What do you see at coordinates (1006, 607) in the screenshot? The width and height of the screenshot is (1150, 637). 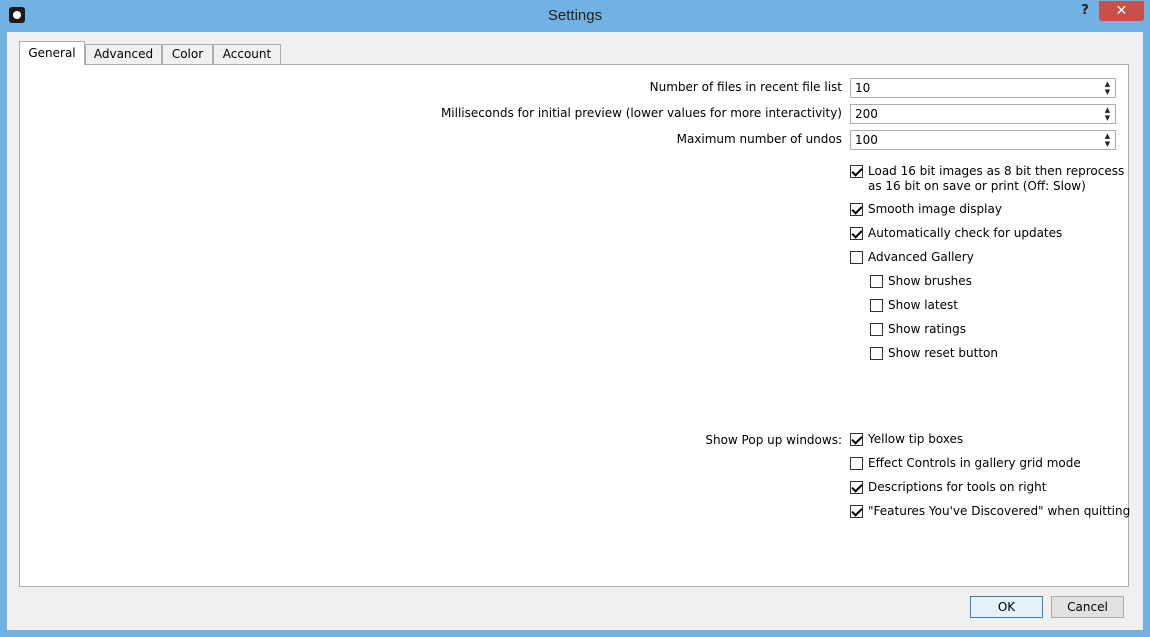 I see `ok-button: OK` at bounding box center [1006, 607].